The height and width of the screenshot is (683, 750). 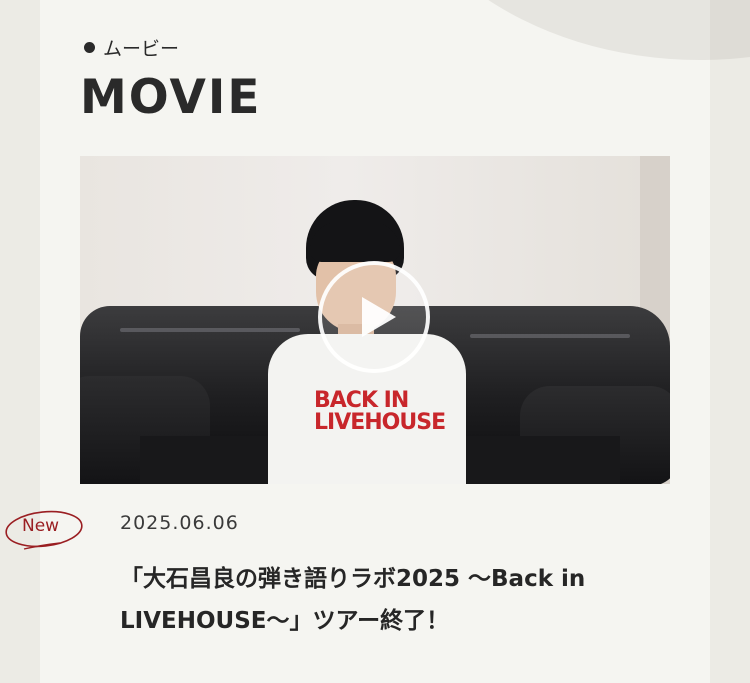 What do you see at coordinates (361, 400) in the screenshot?
I see `shirt-print-line: BACK IN` at bounding box center [361, 400].